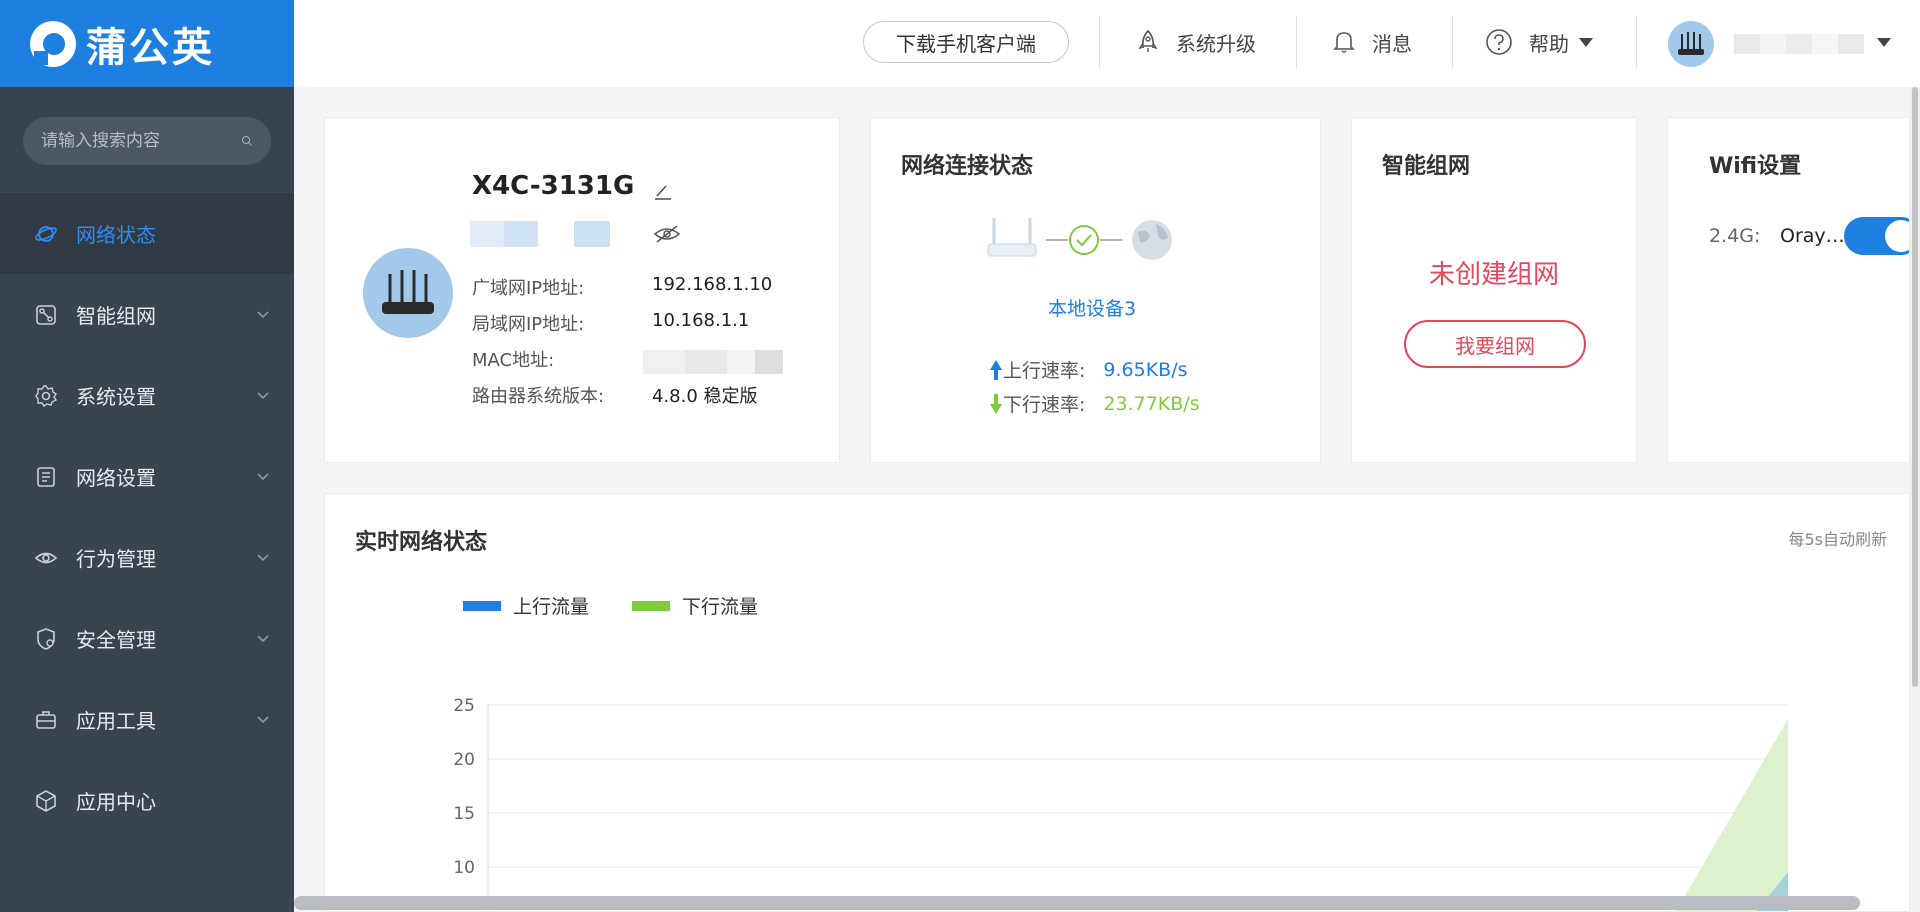 The image size is (1920, 912). I want to click on eye-icon, so click(46, 558).